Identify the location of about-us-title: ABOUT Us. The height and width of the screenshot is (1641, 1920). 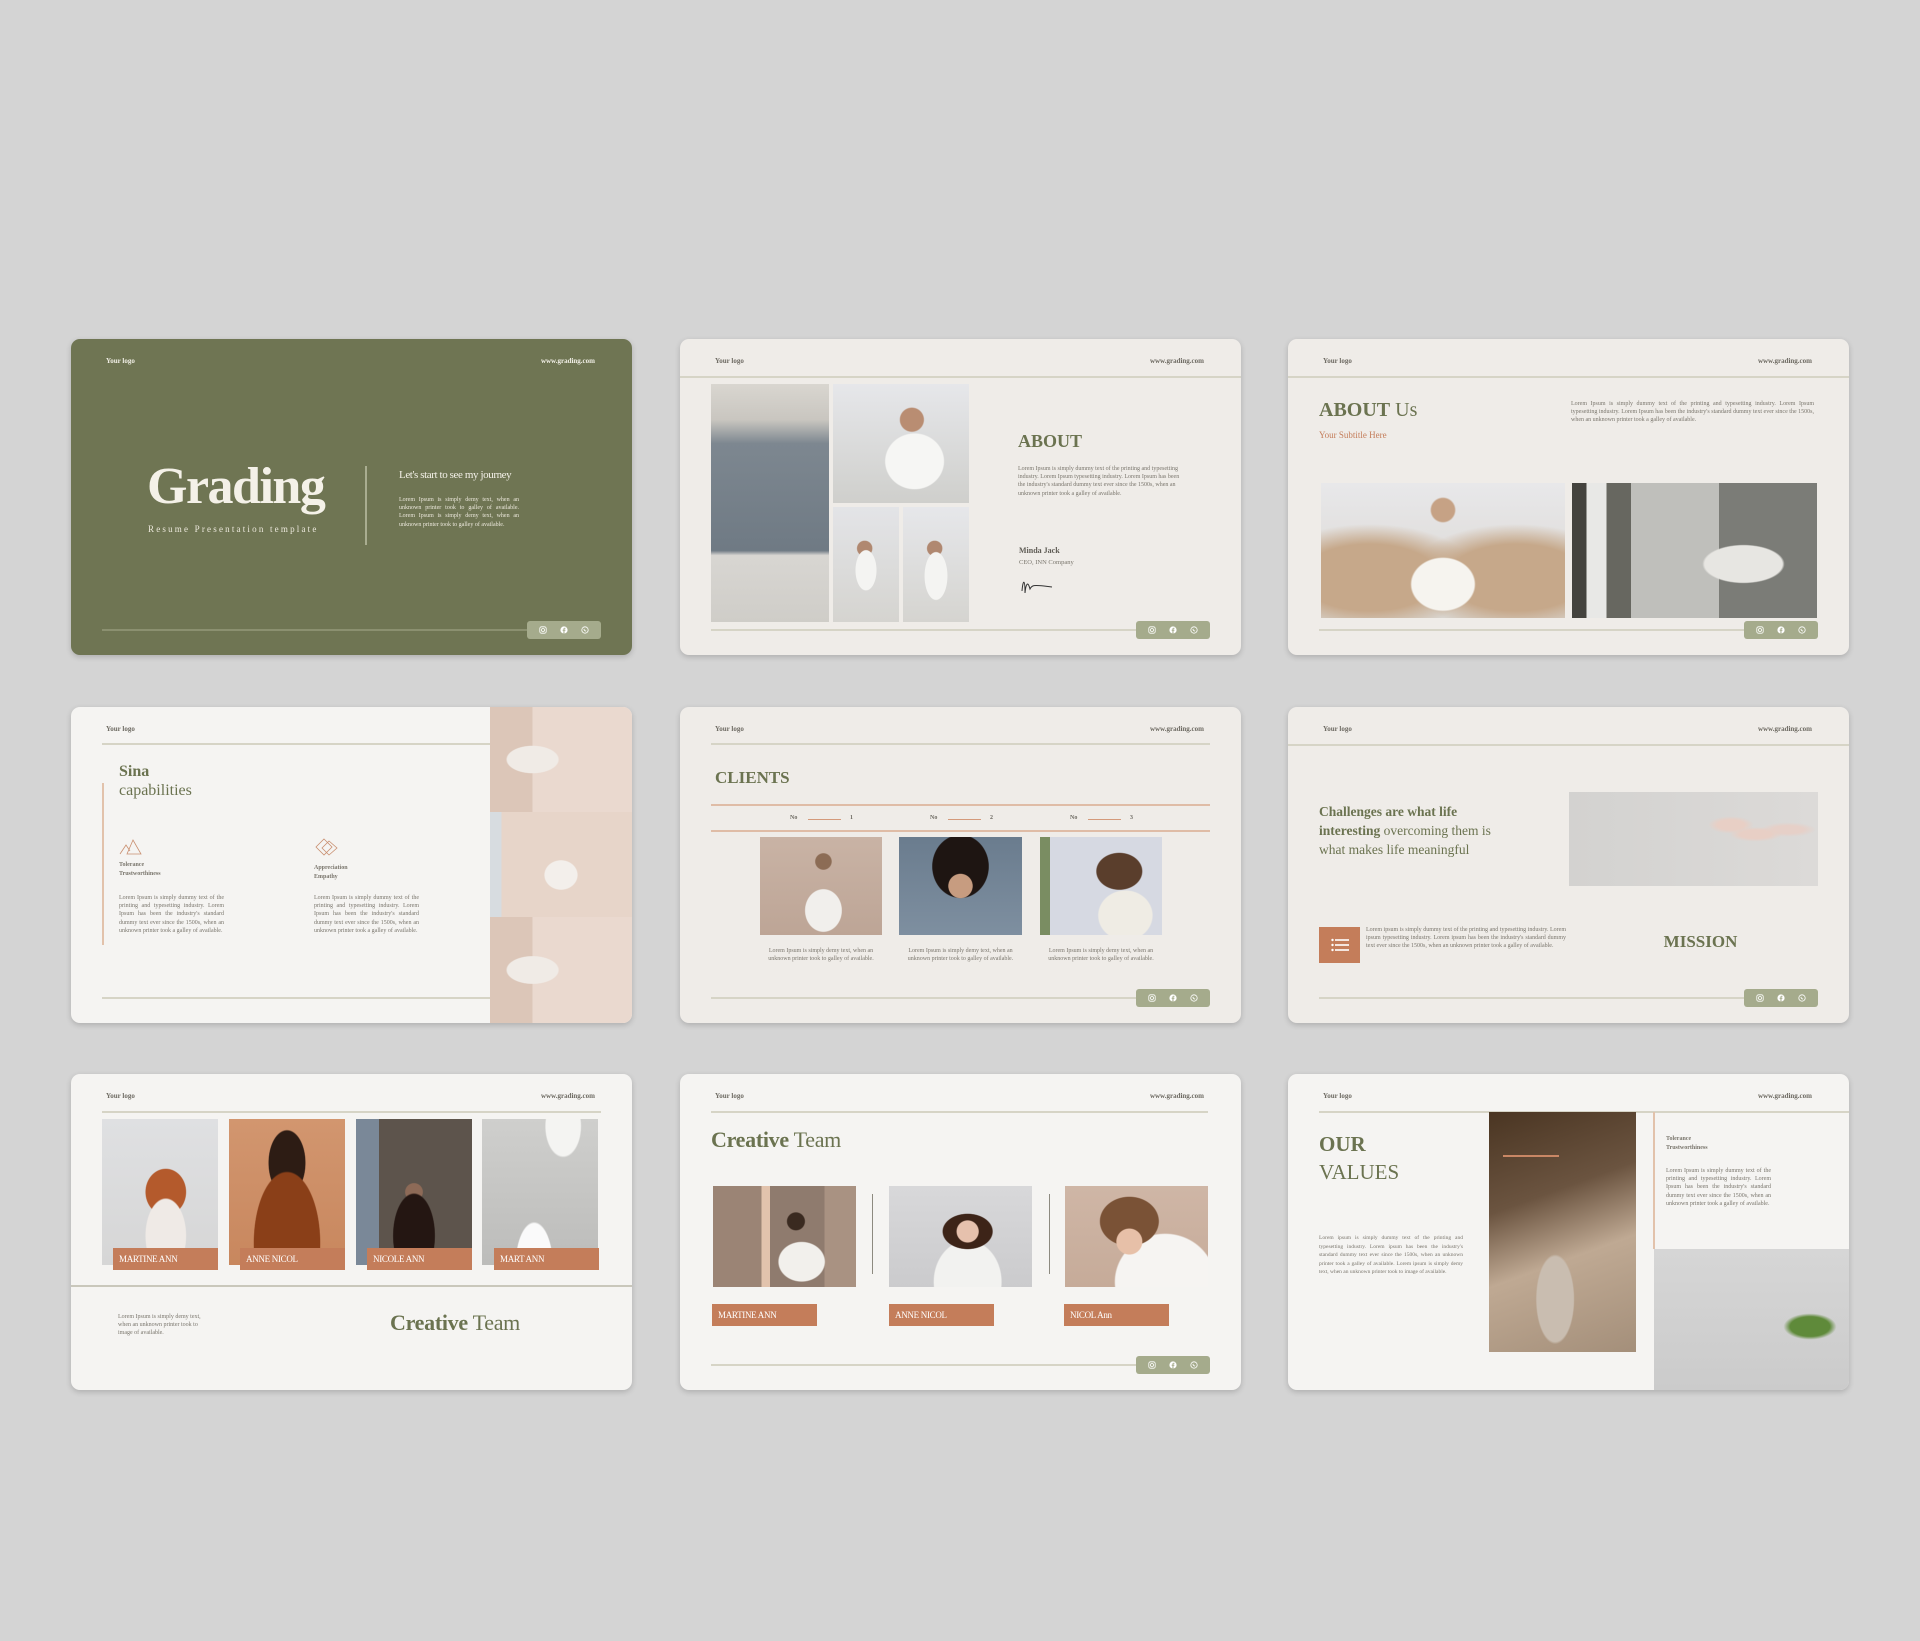
(1368, 410).